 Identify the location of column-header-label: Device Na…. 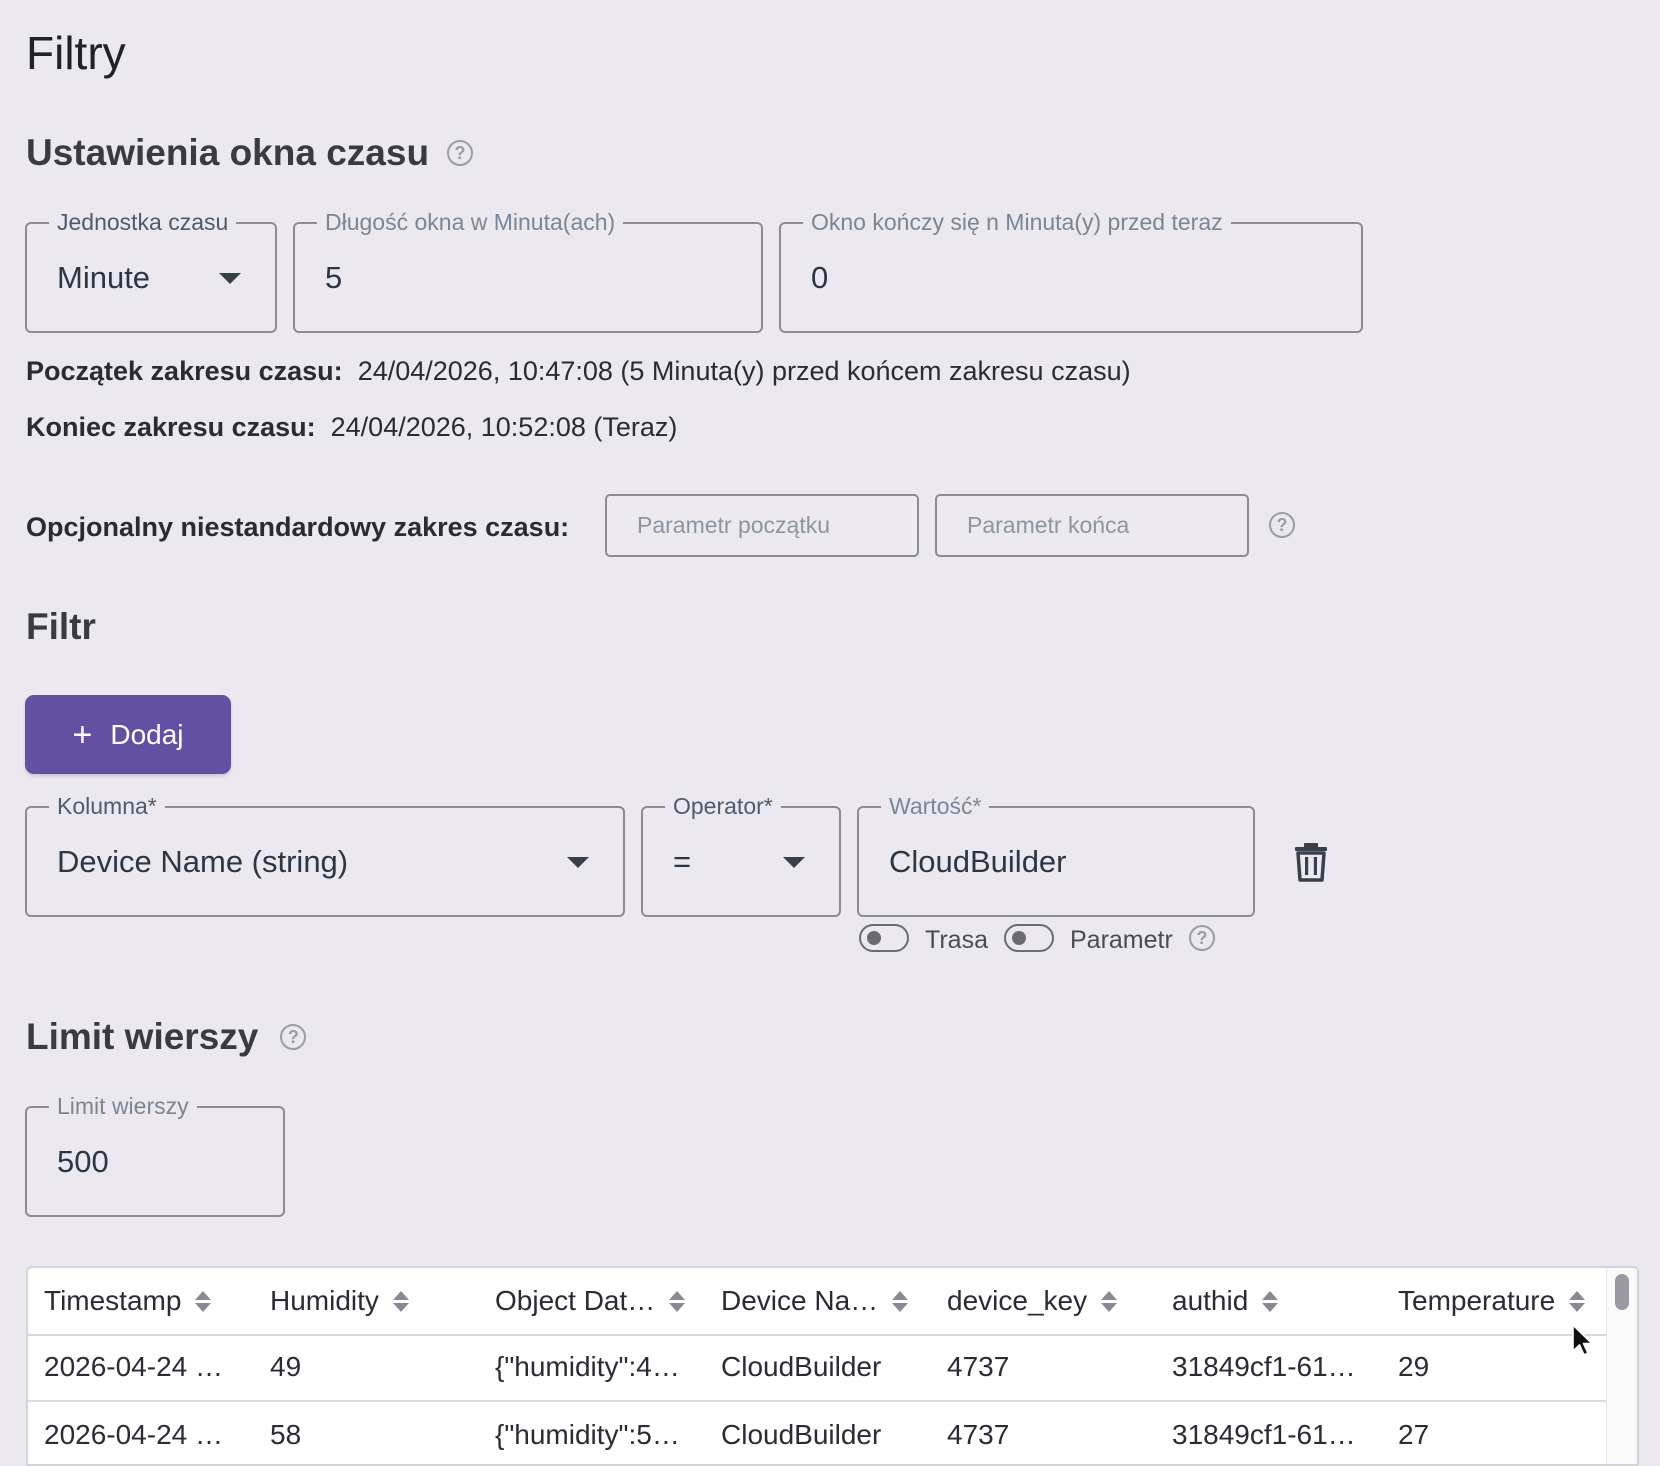
(800, 1300).